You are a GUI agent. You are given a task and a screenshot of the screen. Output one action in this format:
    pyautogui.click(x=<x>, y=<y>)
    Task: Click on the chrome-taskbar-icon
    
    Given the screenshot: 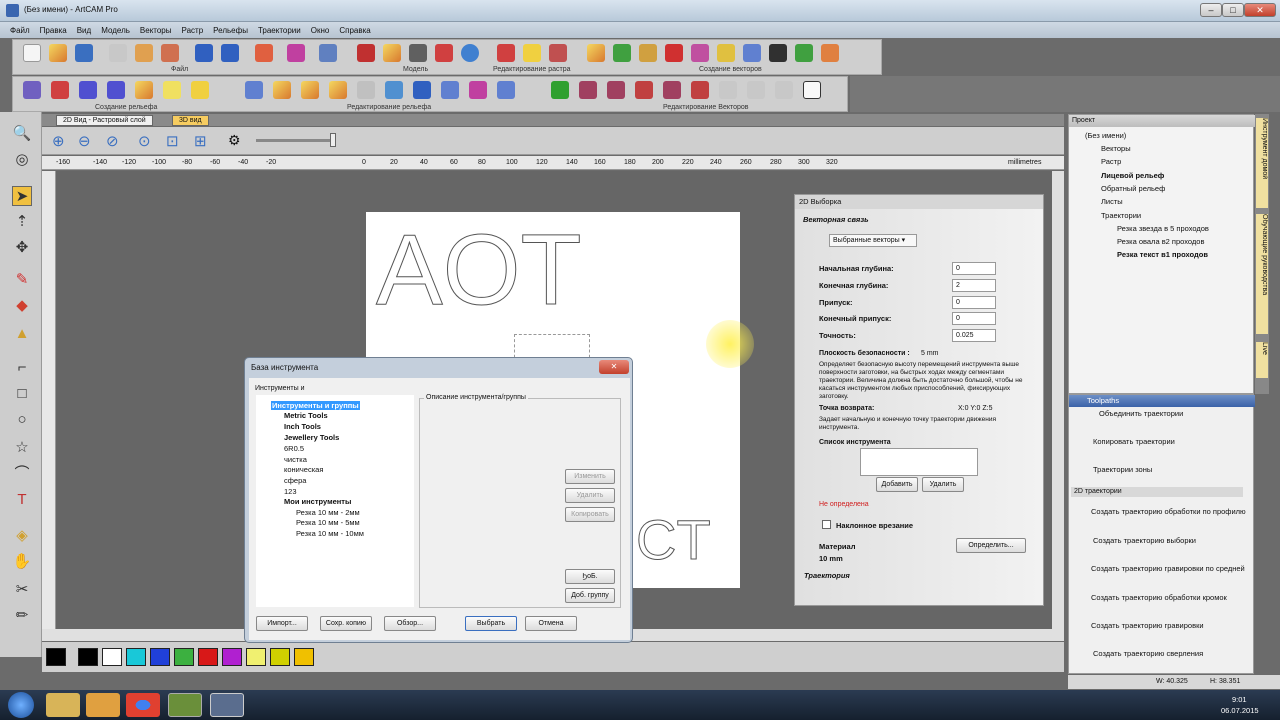 What is the action you would take?
    pyautogui.click(x=143, y=705)
    